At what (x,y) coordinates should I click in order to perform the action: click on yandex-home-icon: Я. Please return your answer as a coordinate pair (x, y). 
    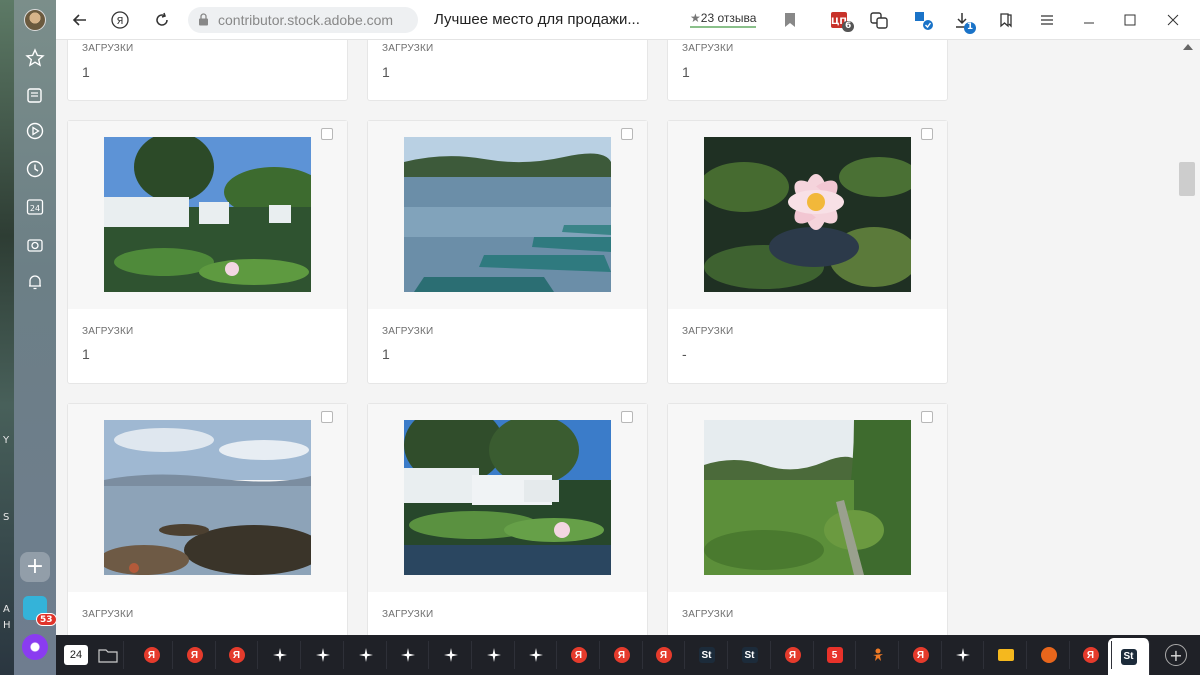
    Looking at the image, I should click on (120, 20).